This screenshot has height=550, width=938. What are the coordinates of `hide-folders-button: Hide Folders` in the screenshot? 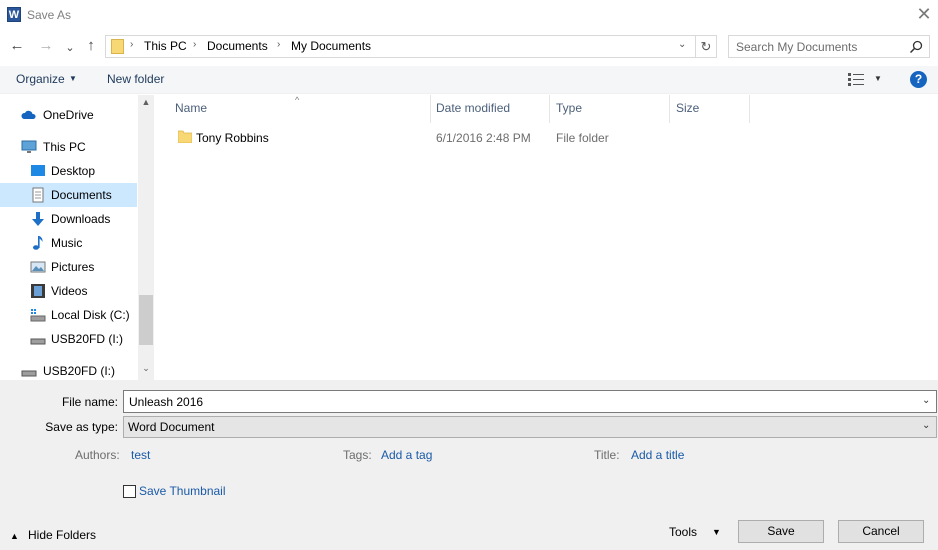 It's located at (62, 535).